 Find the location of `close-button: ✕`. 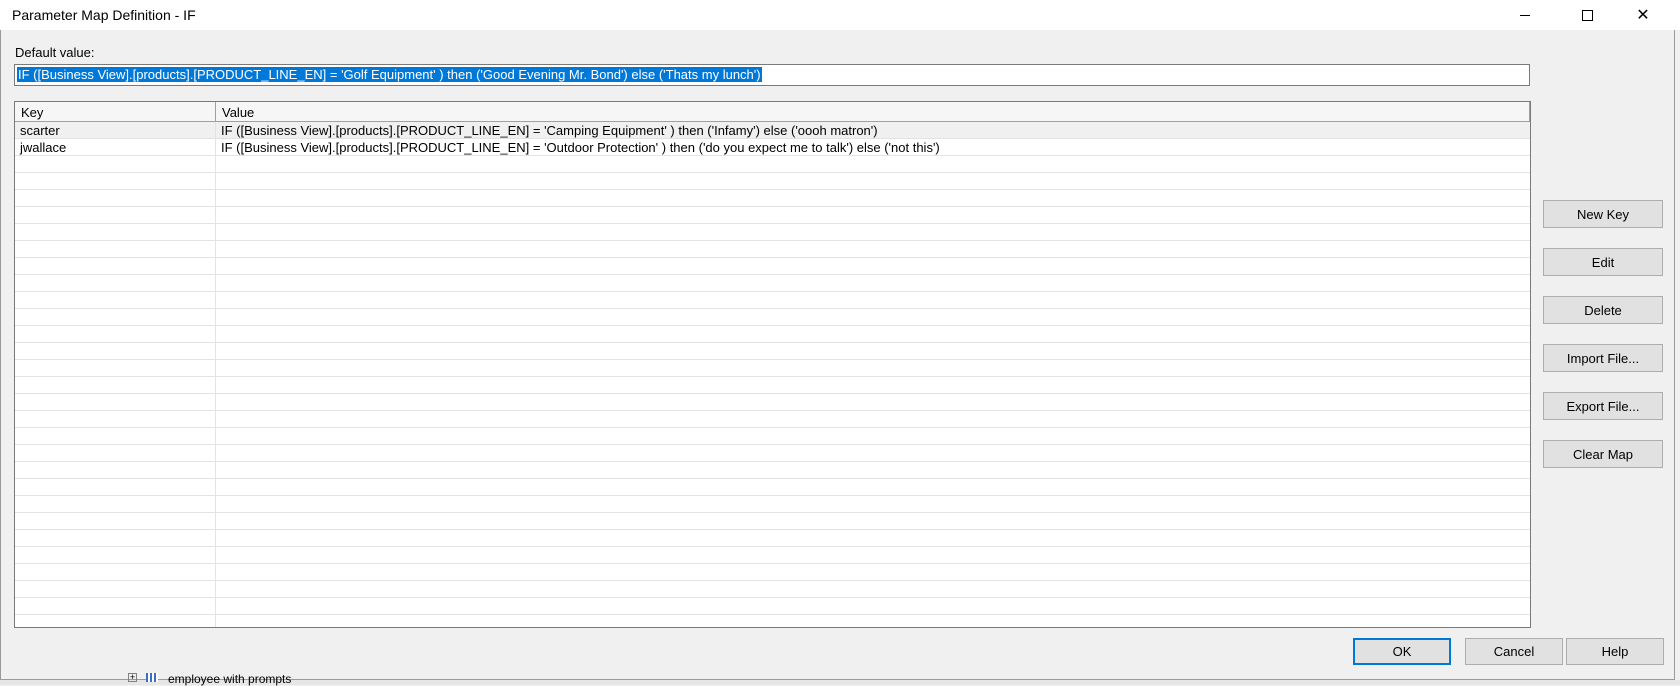

close-button: ✕ is located at coordinates (1643, 15).